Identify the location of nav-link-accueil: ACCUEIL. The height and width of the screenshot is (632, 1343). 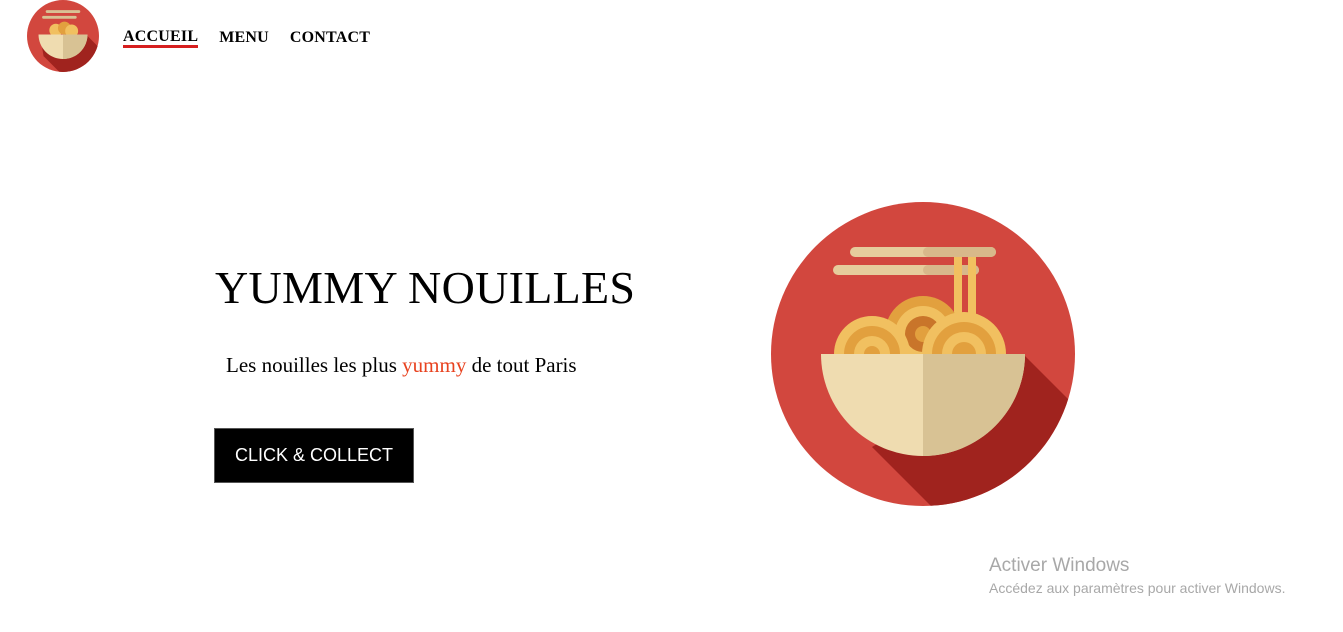
(161, 38).